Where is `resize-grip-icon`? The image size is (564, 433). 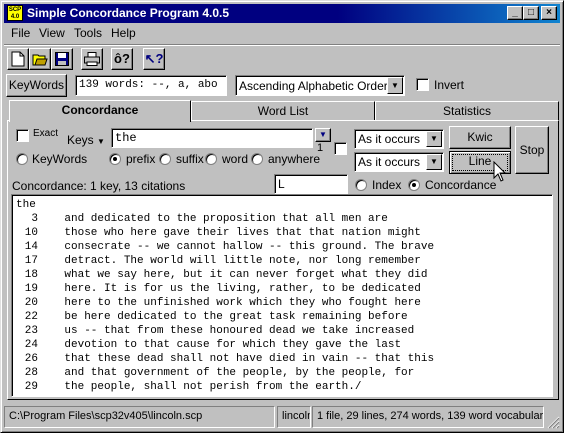 resize-grip-icon is located at coordinates (553, 422).